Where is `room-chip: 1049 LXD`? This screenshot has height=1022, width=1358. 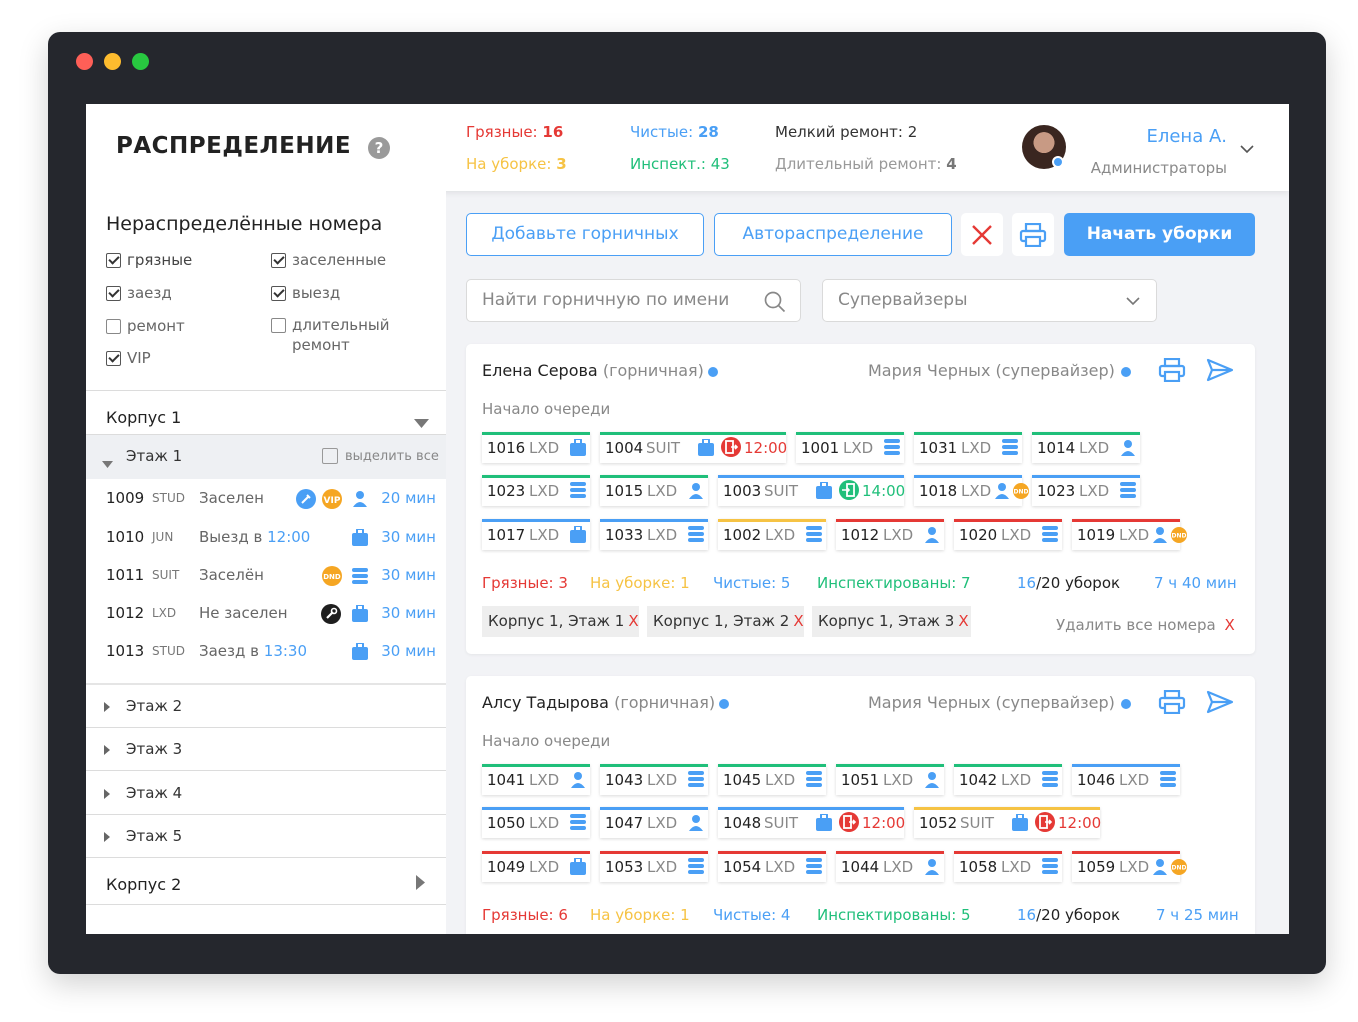
room-chip: 1049 LXD is located at coordinates (536, 866).